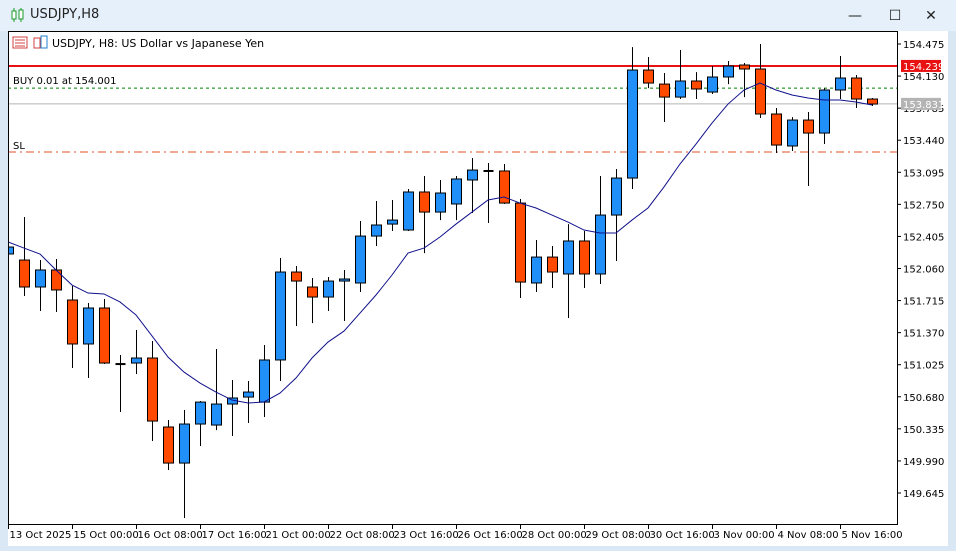 The height and width of the screenshot is (551, 956). Describe the element at coordinates (106, 535) in the screenshot. I see `x-tick-label: 15 Oct 00:00` at that location.